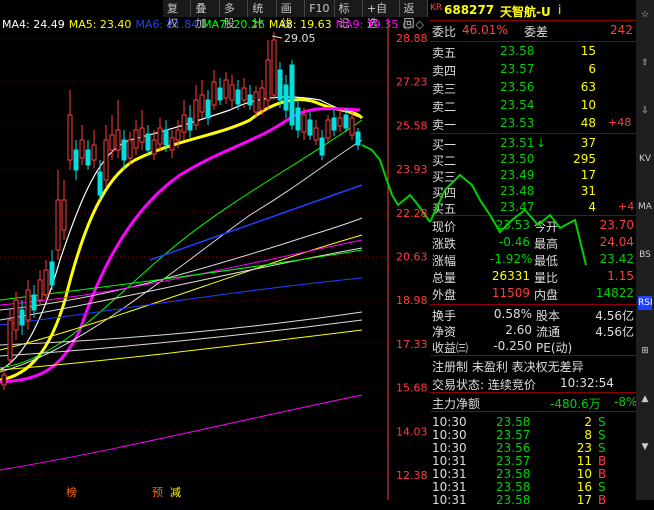  Describe the element at coordinates (262, 15) in the screenshot. I see `toolbar-item: 统计` at that location.